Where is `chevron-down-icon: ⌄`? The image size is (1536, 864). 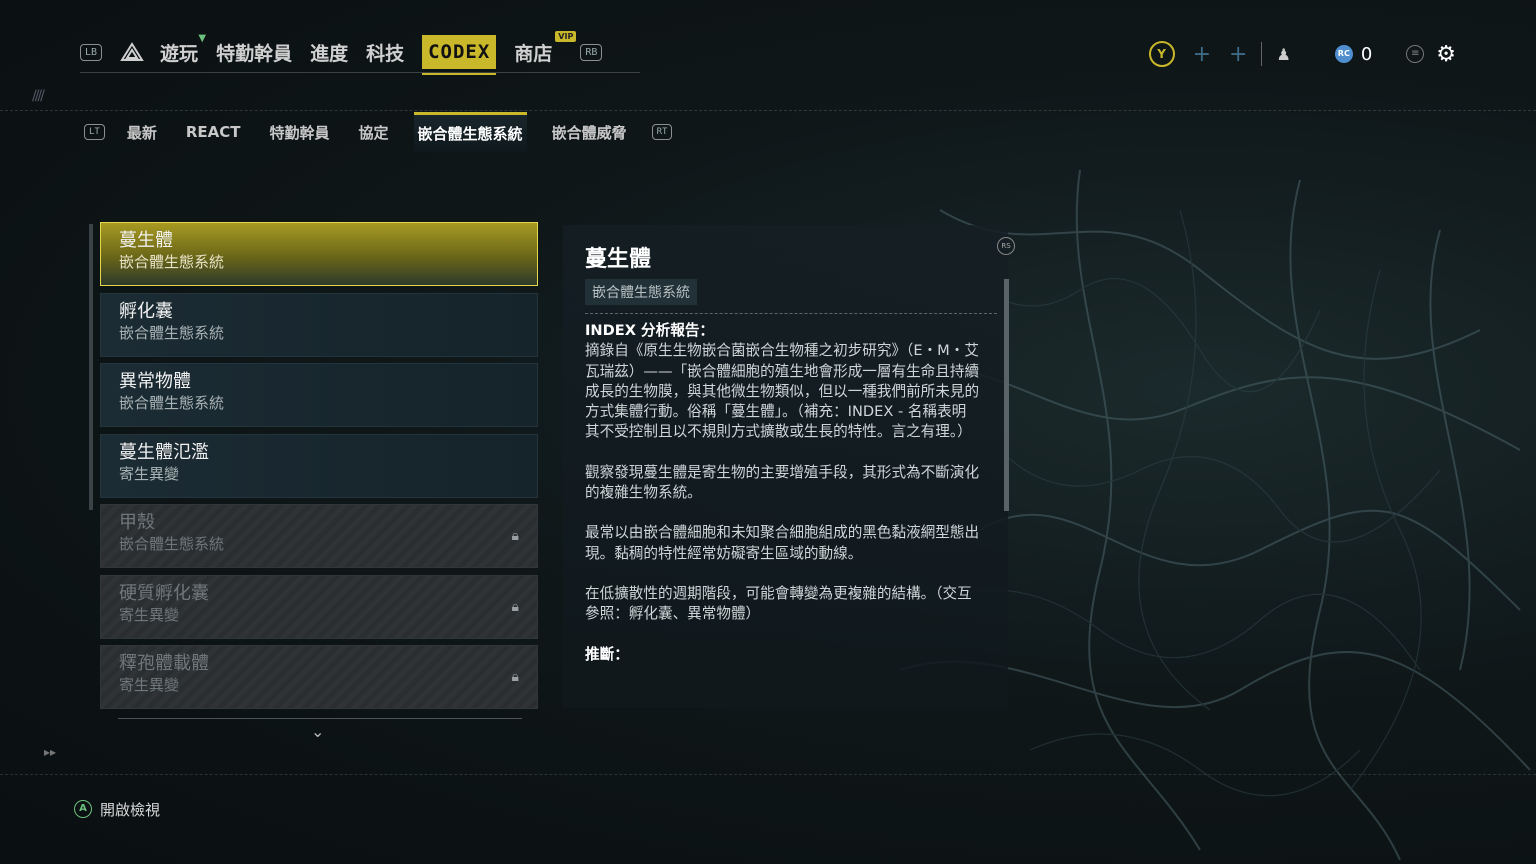 chevron-down-icon: ⌄ is located at coordinates (317, 731).